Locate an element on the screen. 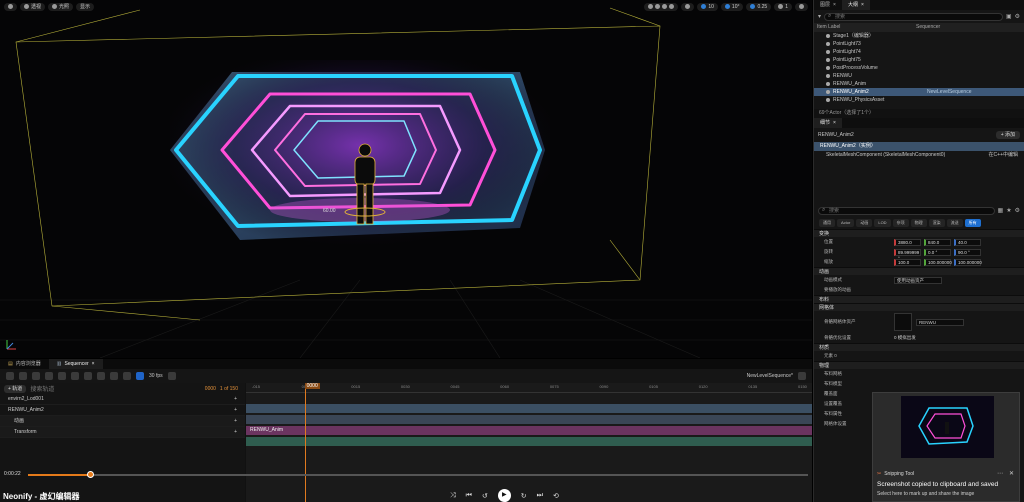 The width and height of the screenshot is (1024, 502). mesh-thumbnail is located at coordinates (903, 322).